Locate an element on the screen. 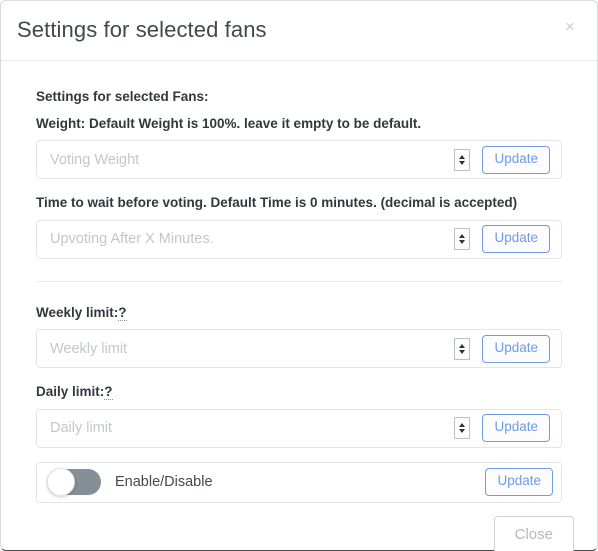 This screenshot has width=598, height=551. time-input-group: Update is located at coordinates (299, 239).